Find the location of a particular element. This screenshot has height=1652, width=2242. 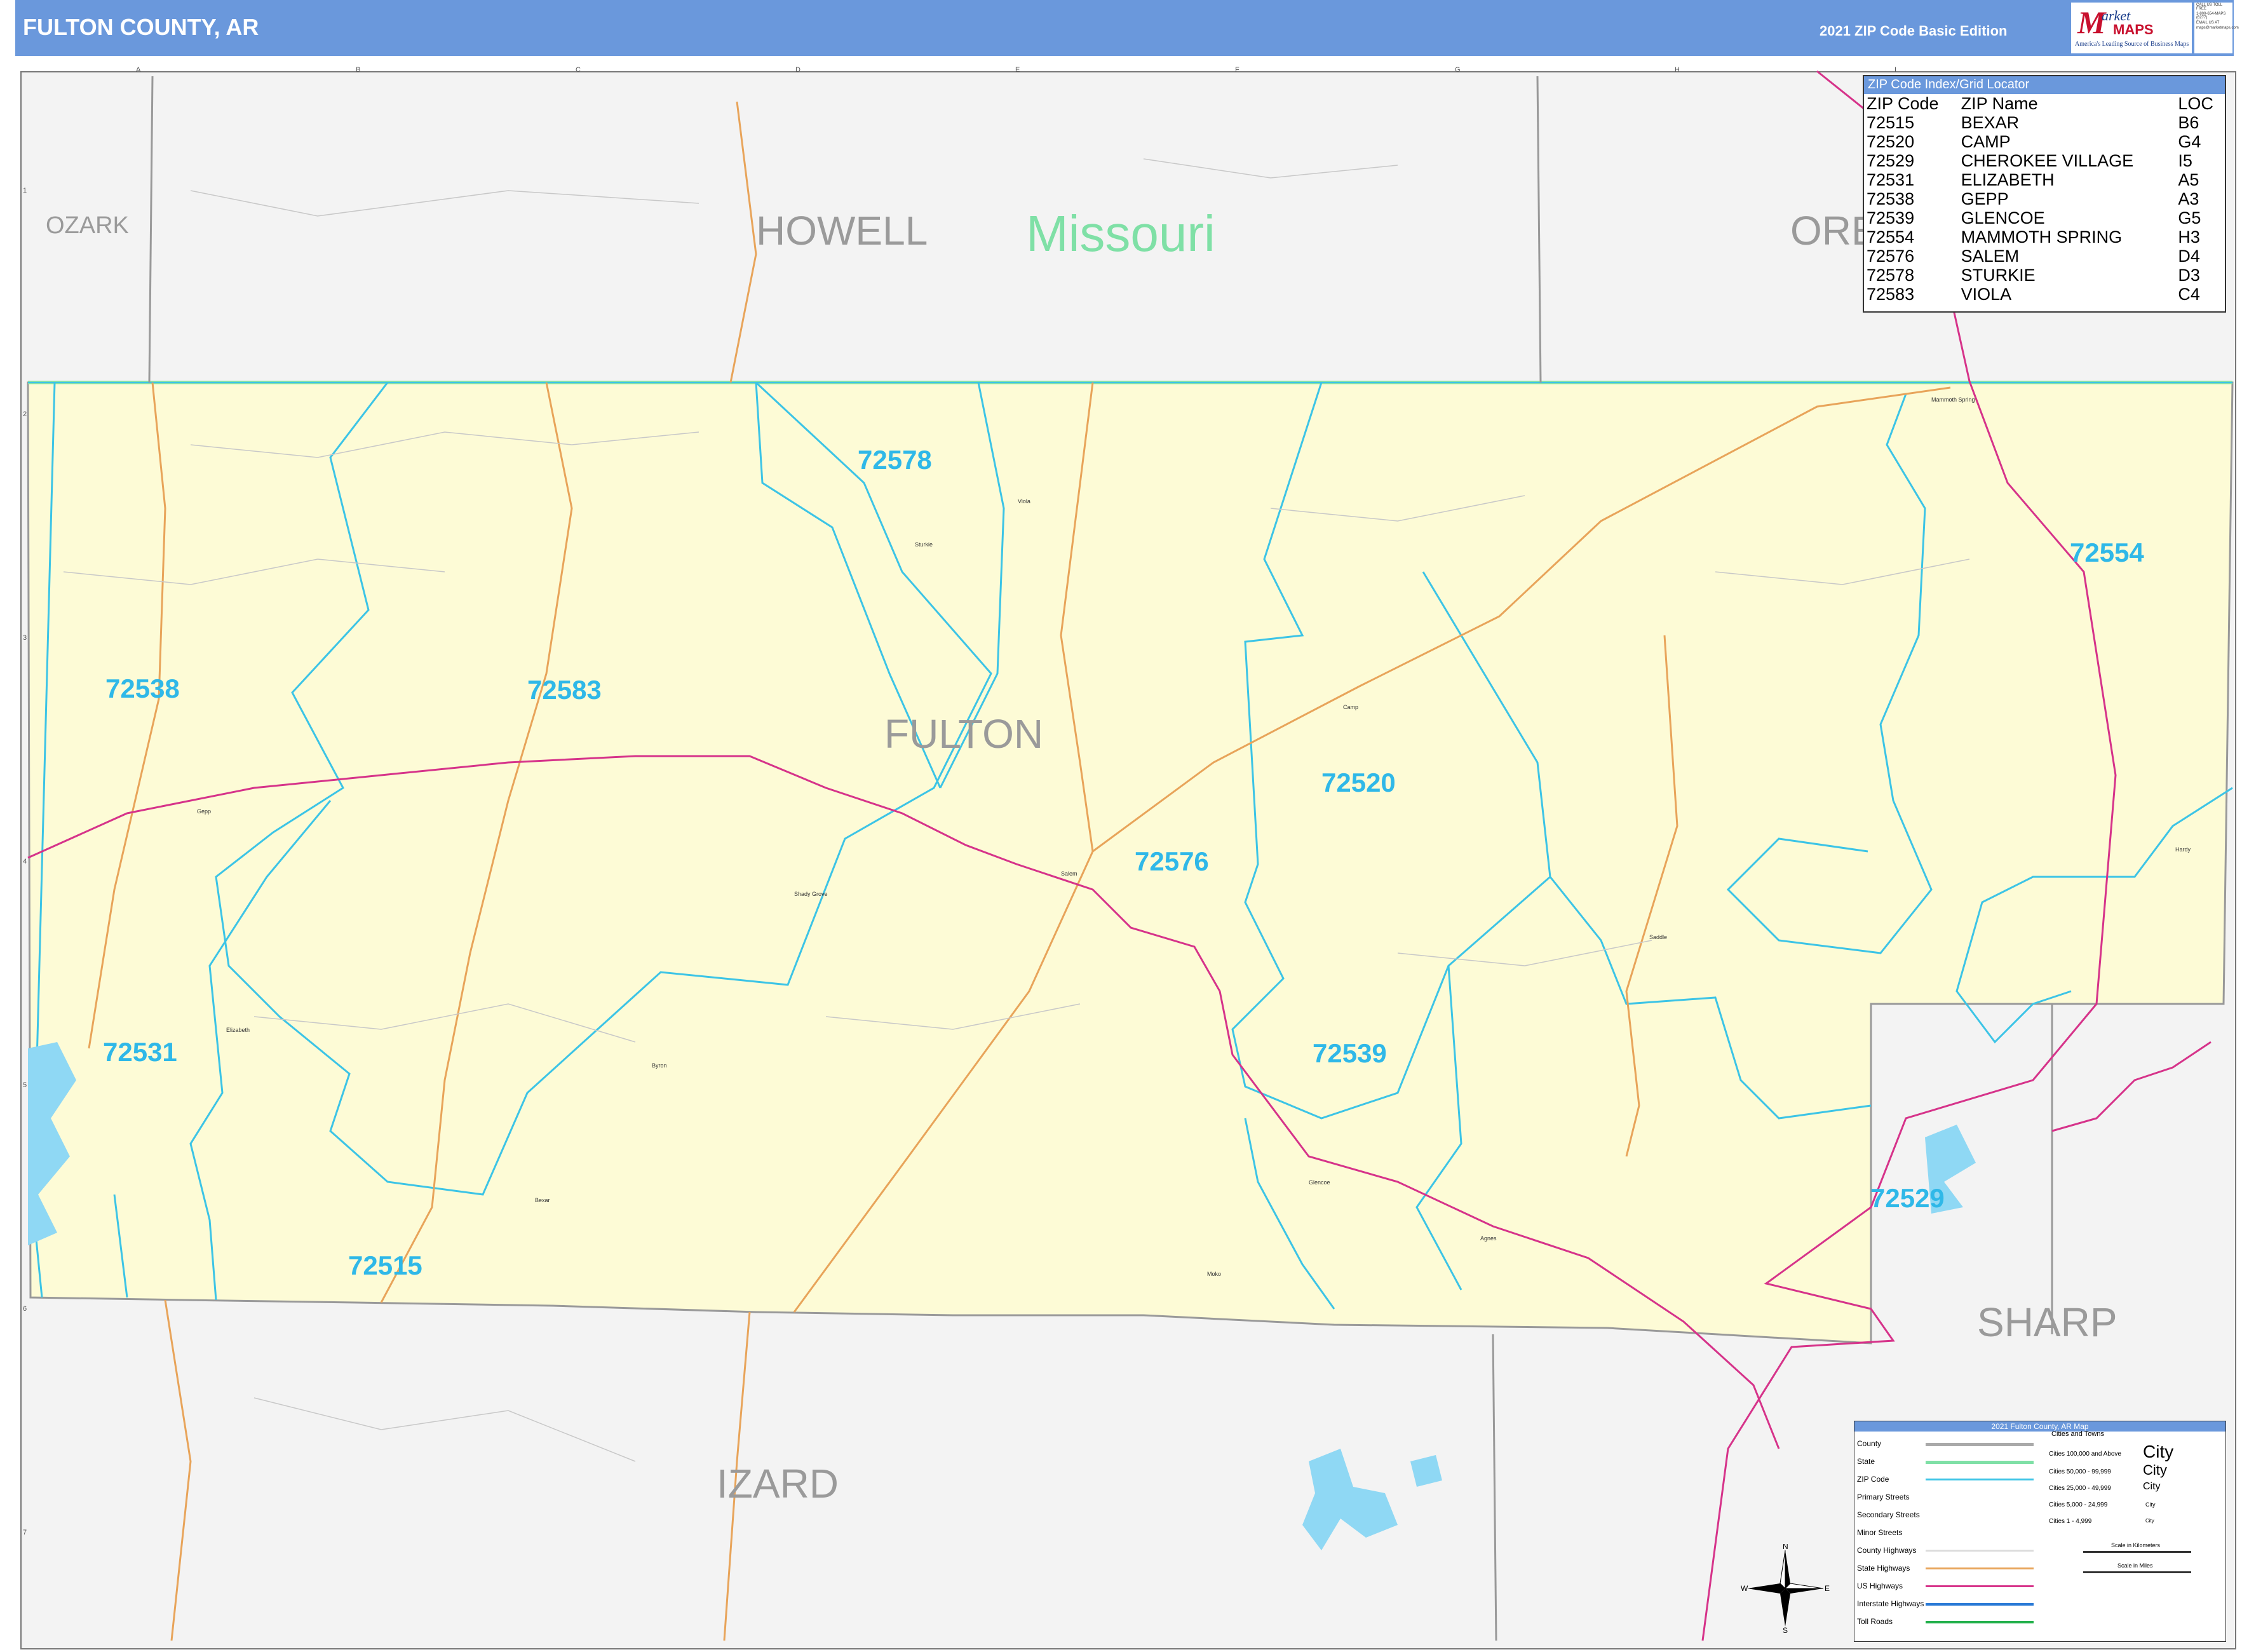

grid-col-label: I is located at coordinates (1895, 70).